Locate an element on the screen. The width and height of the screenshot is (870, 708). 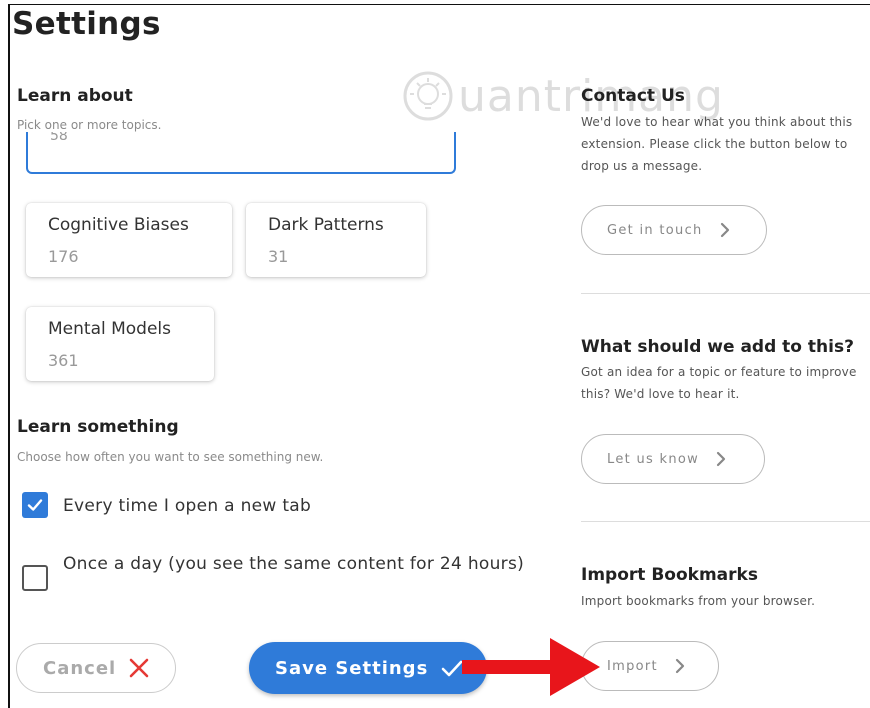
cancel-label: Cancel is located at coordinates (80, 668).